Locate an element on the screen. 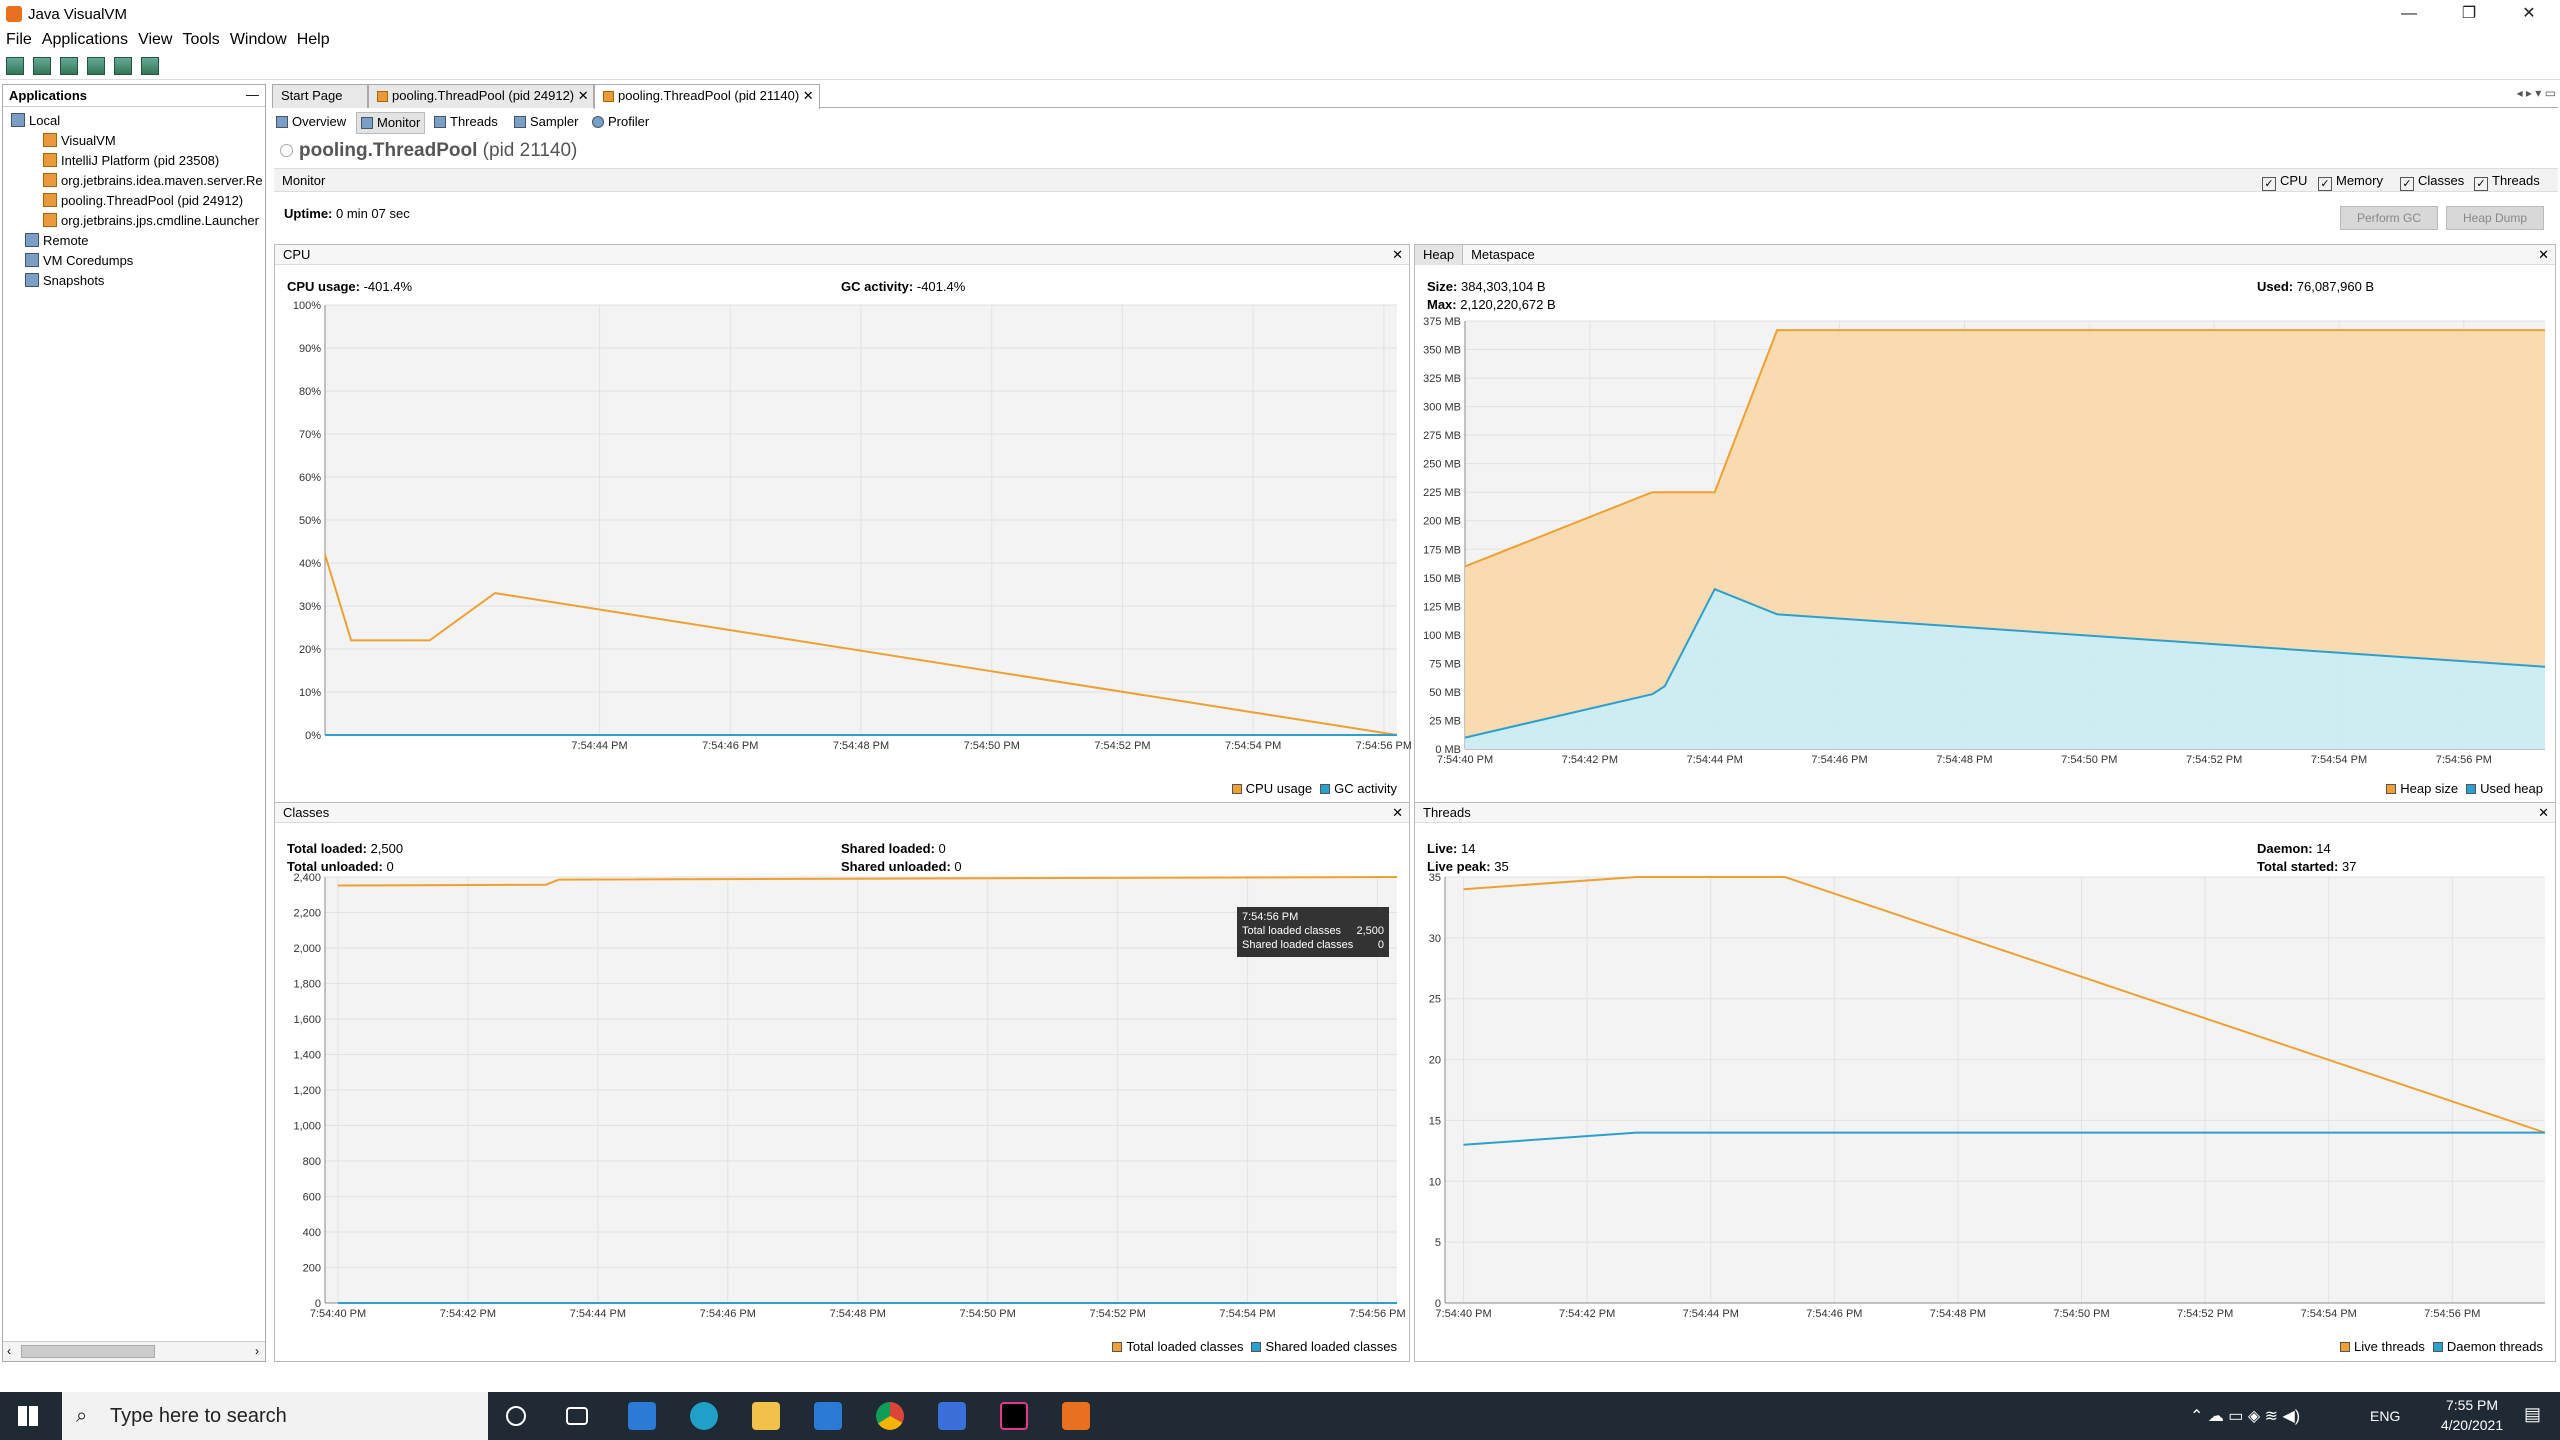  menu-window: Window is located at coordinates (258, 40).